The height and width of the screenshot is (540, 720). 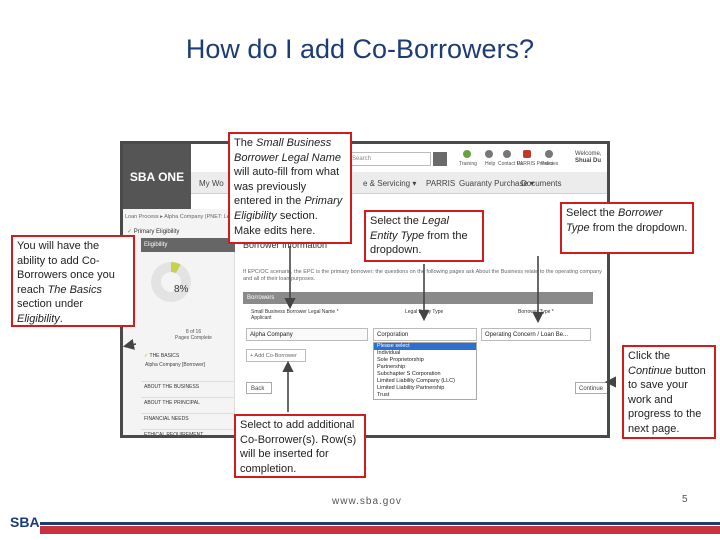 I want to click on sidebar-item-about-principal: ABOUT THE PRINCIPAL, so click(x=188, y=401).